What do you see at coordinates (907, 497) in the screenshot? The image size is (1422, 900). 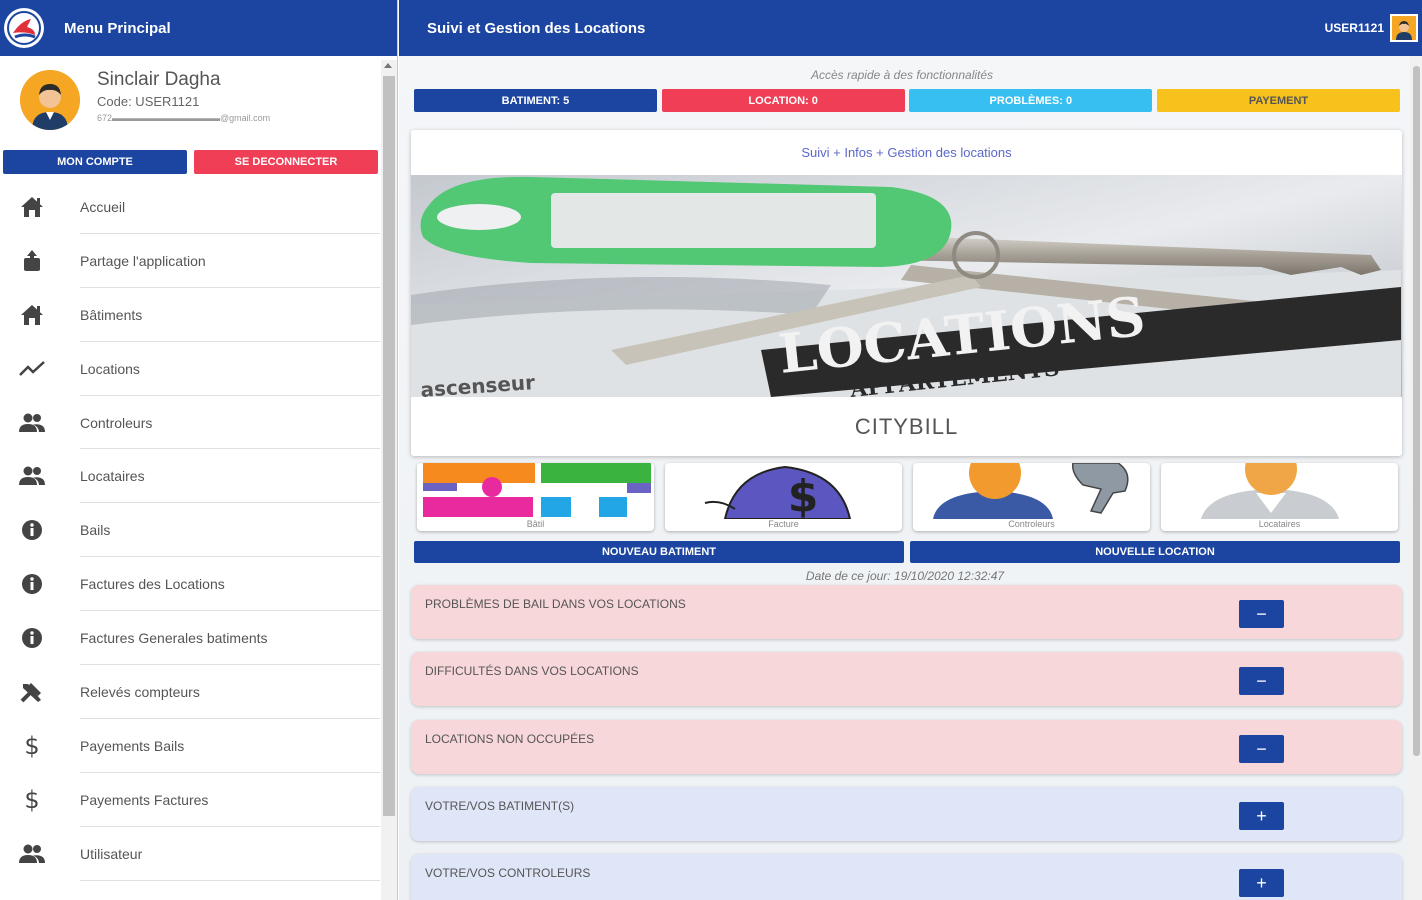 I see `shortcut-cards: Bâtil $ Facture Controleurs Locataires` at bounding box center [907, 497].